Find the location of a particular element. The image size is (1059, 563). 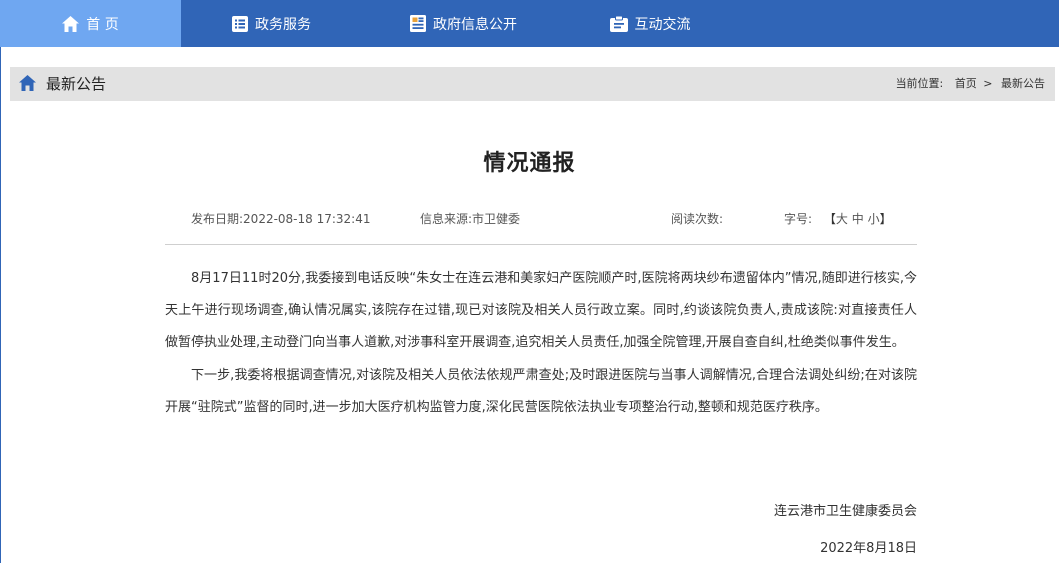

document-icon is located at coordinates (418, 23).